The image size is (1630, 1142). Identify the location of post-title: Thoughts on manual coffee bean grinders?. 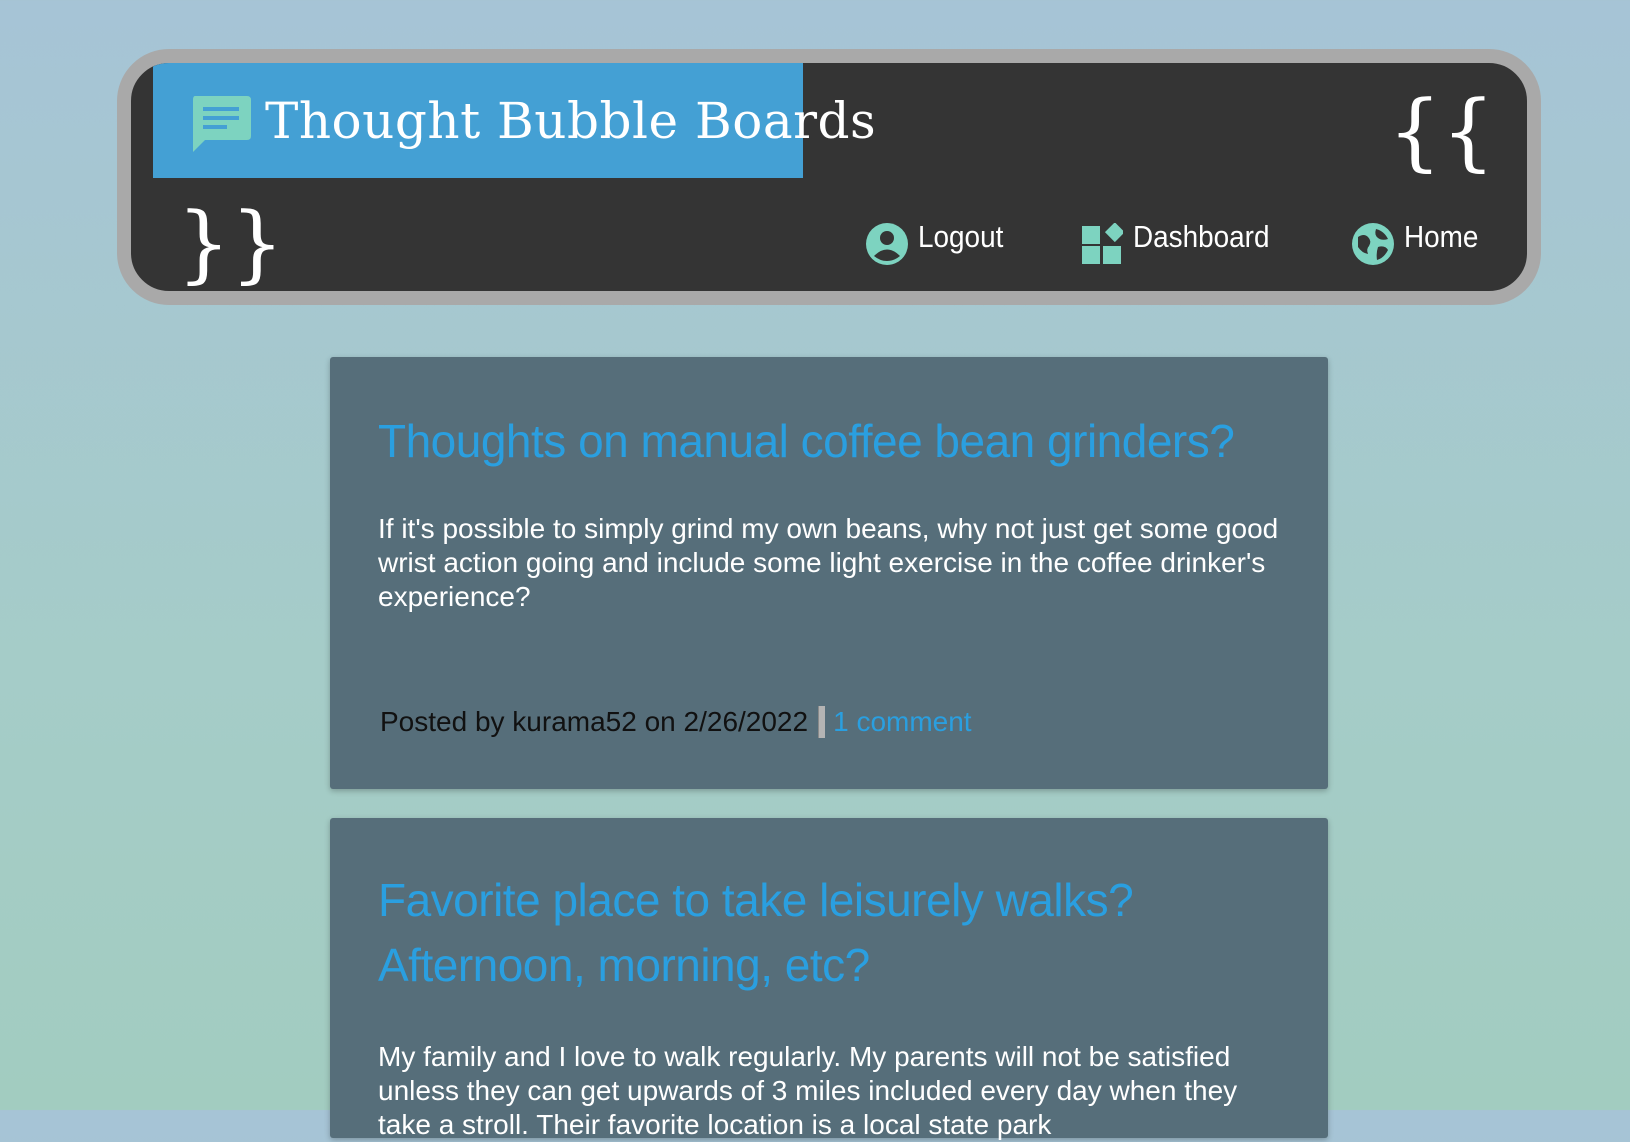
(829, 415).